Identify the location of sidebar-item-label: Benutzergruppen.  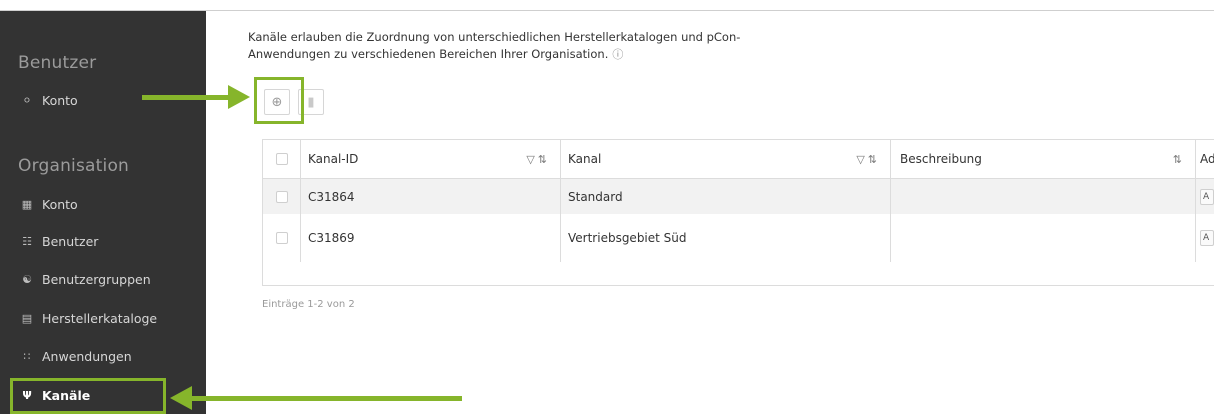
(96, 279).